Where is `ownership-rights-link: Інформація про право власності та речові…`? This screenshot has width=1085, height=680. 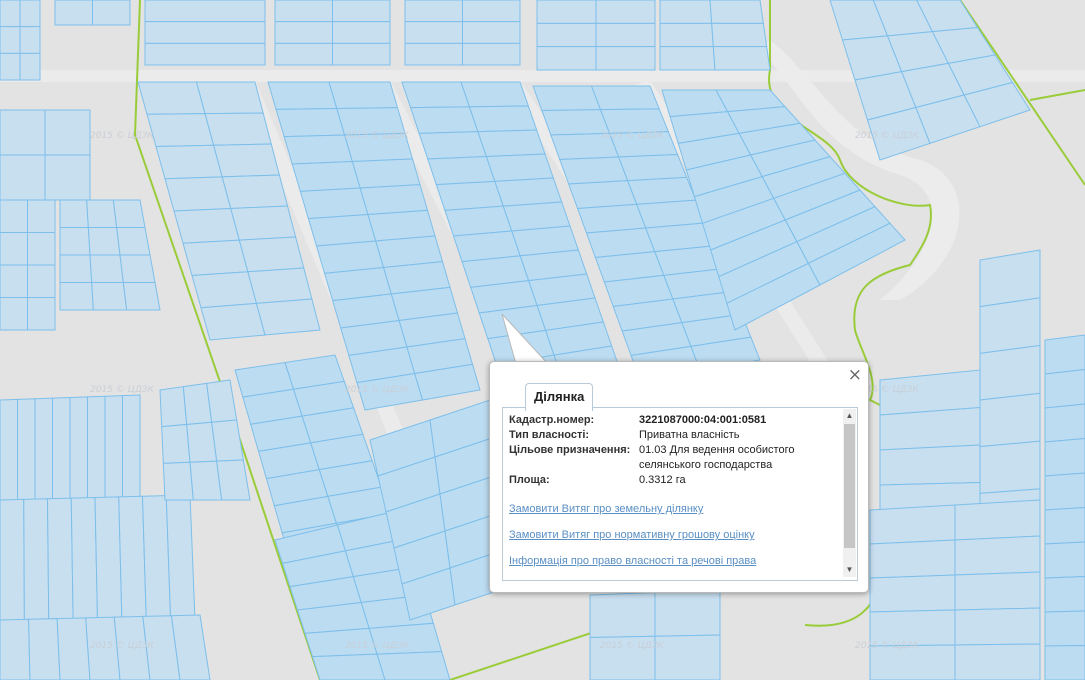 ownership-rights-link: Інформація про право власності та речові… is located at coordinates (672, 561).